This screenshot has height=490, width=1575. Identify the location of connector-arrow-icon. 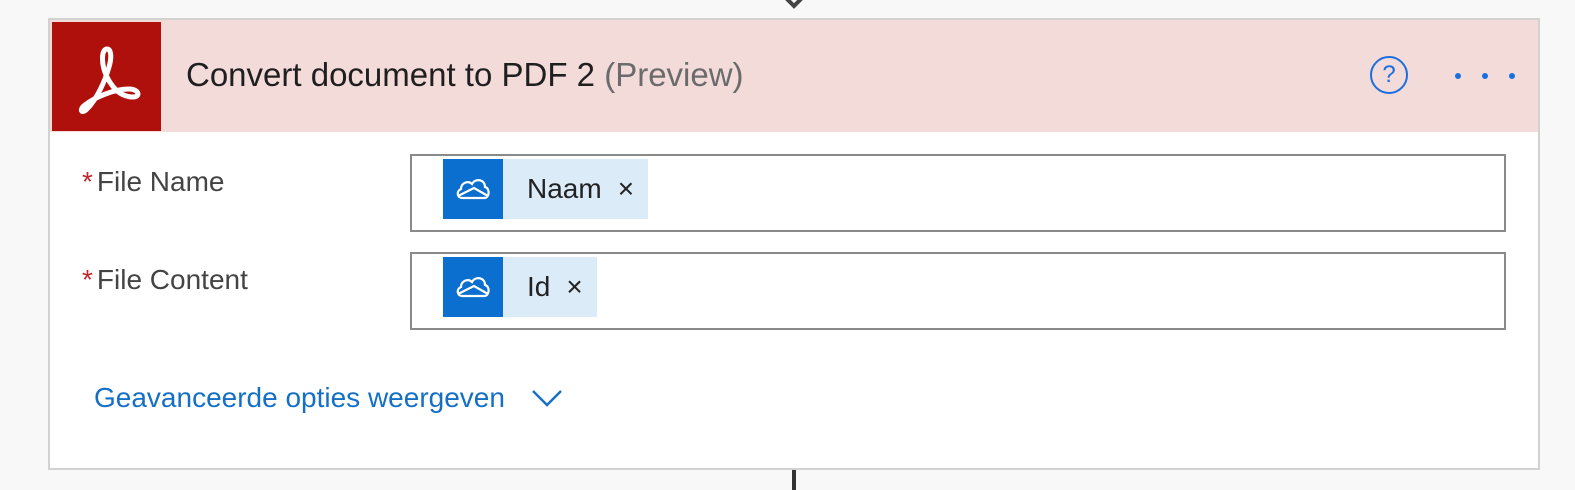
(794, 4).